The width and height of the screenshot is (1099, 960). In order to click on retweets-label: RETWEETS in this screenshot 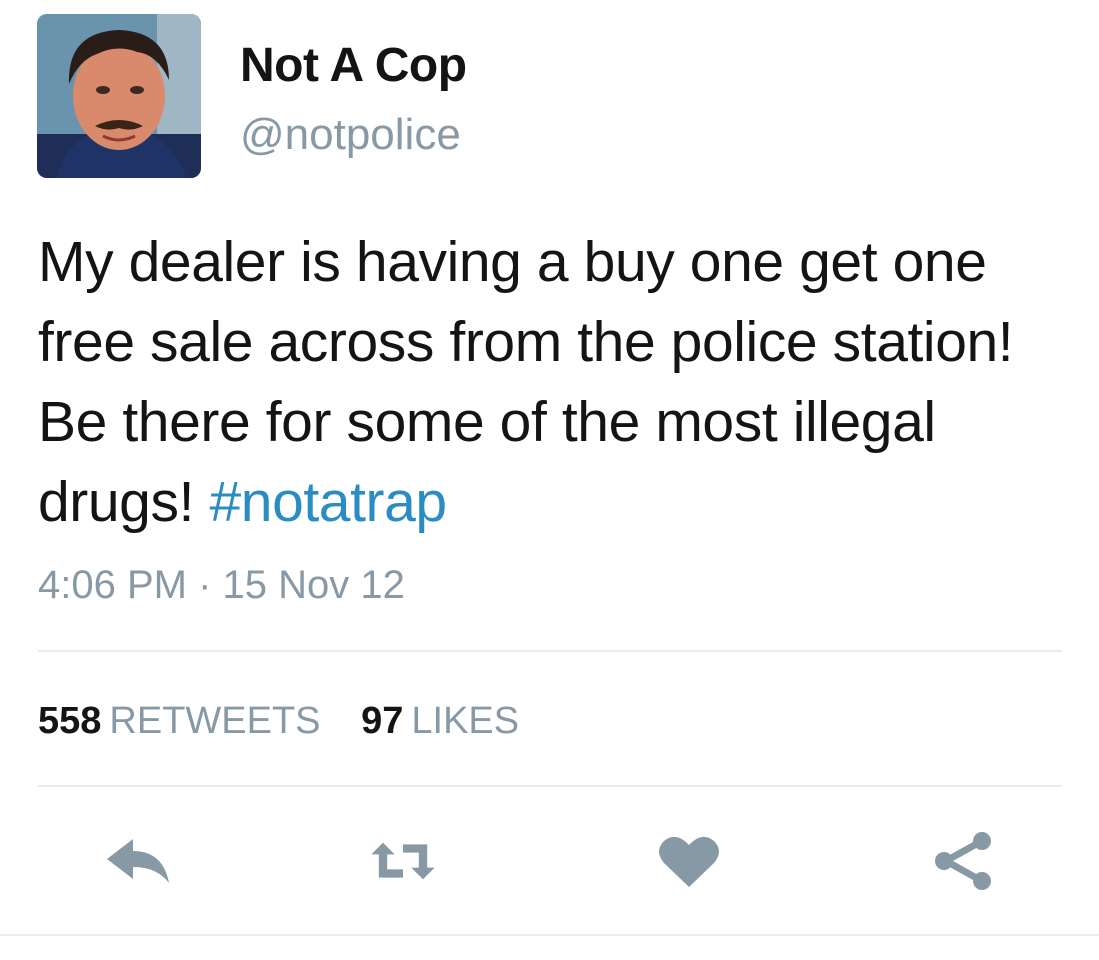, I will do `click(215, 721)`.